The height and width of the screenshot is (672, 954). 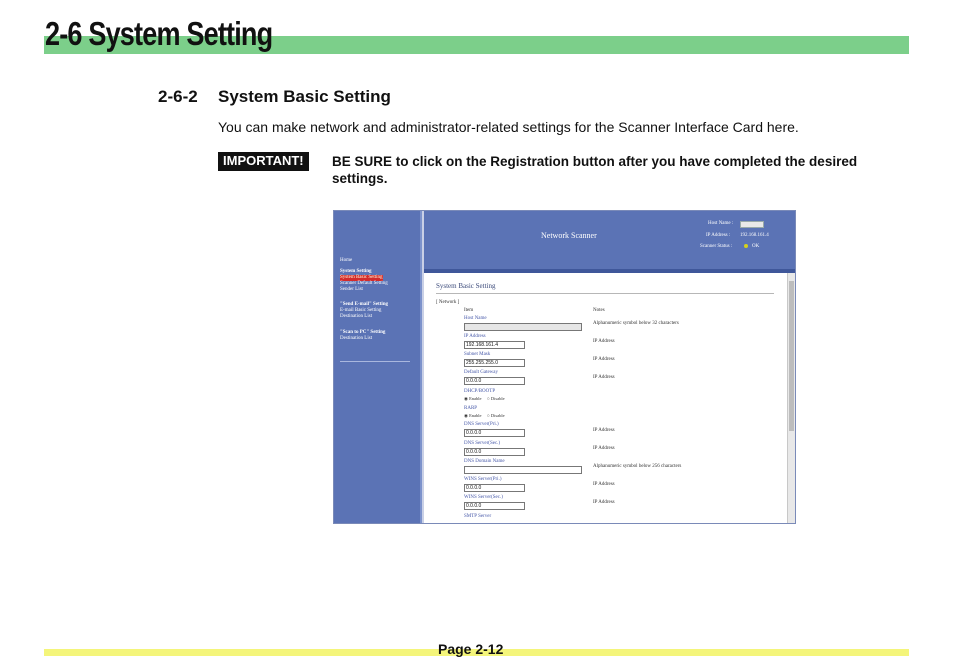 I want to click on col-notes-header: Notes, so click(x=599, y=310).